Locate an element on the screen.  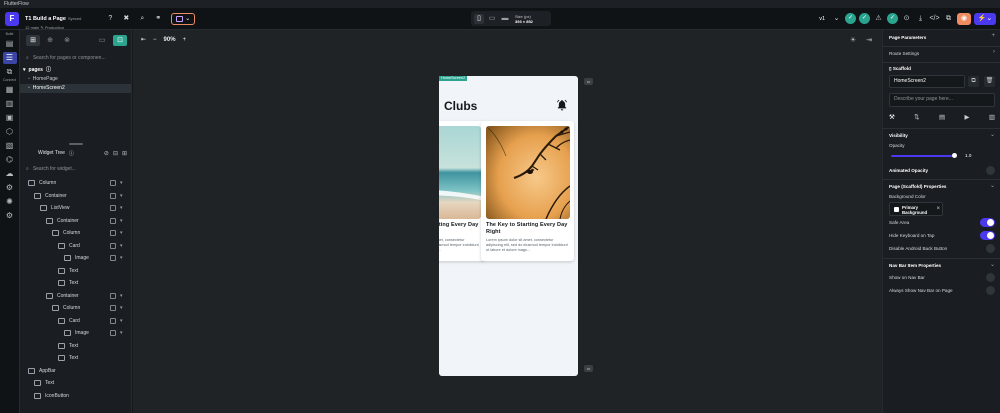
device-size: Size (px) 393 × 852 is located at coordinates (524, 19).